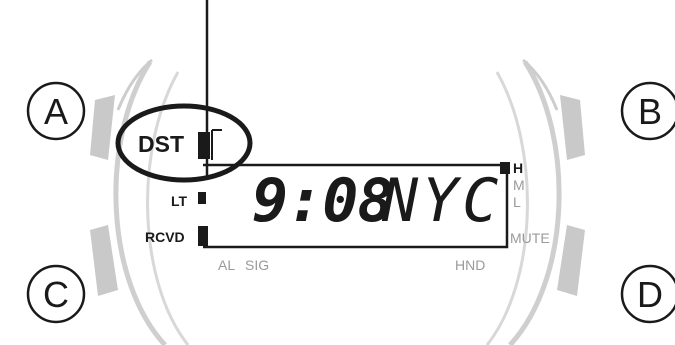 The height and width of the screenshot is (345, 675). Describe the element at coordinates (165, 237) in the screenshot. I see `rcvd-label: RCVD` at that location.